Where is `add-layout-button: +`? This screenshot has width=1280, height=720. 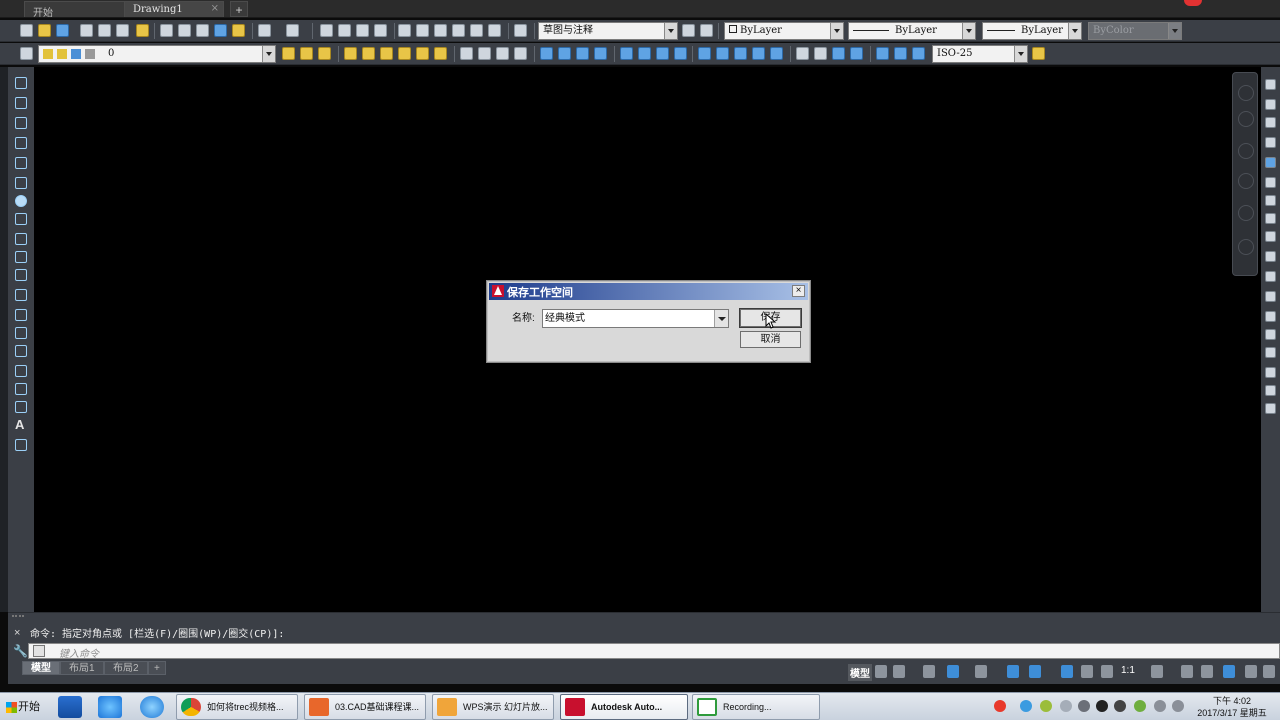
add-layout-button: + is located at coordinates (157, 668).